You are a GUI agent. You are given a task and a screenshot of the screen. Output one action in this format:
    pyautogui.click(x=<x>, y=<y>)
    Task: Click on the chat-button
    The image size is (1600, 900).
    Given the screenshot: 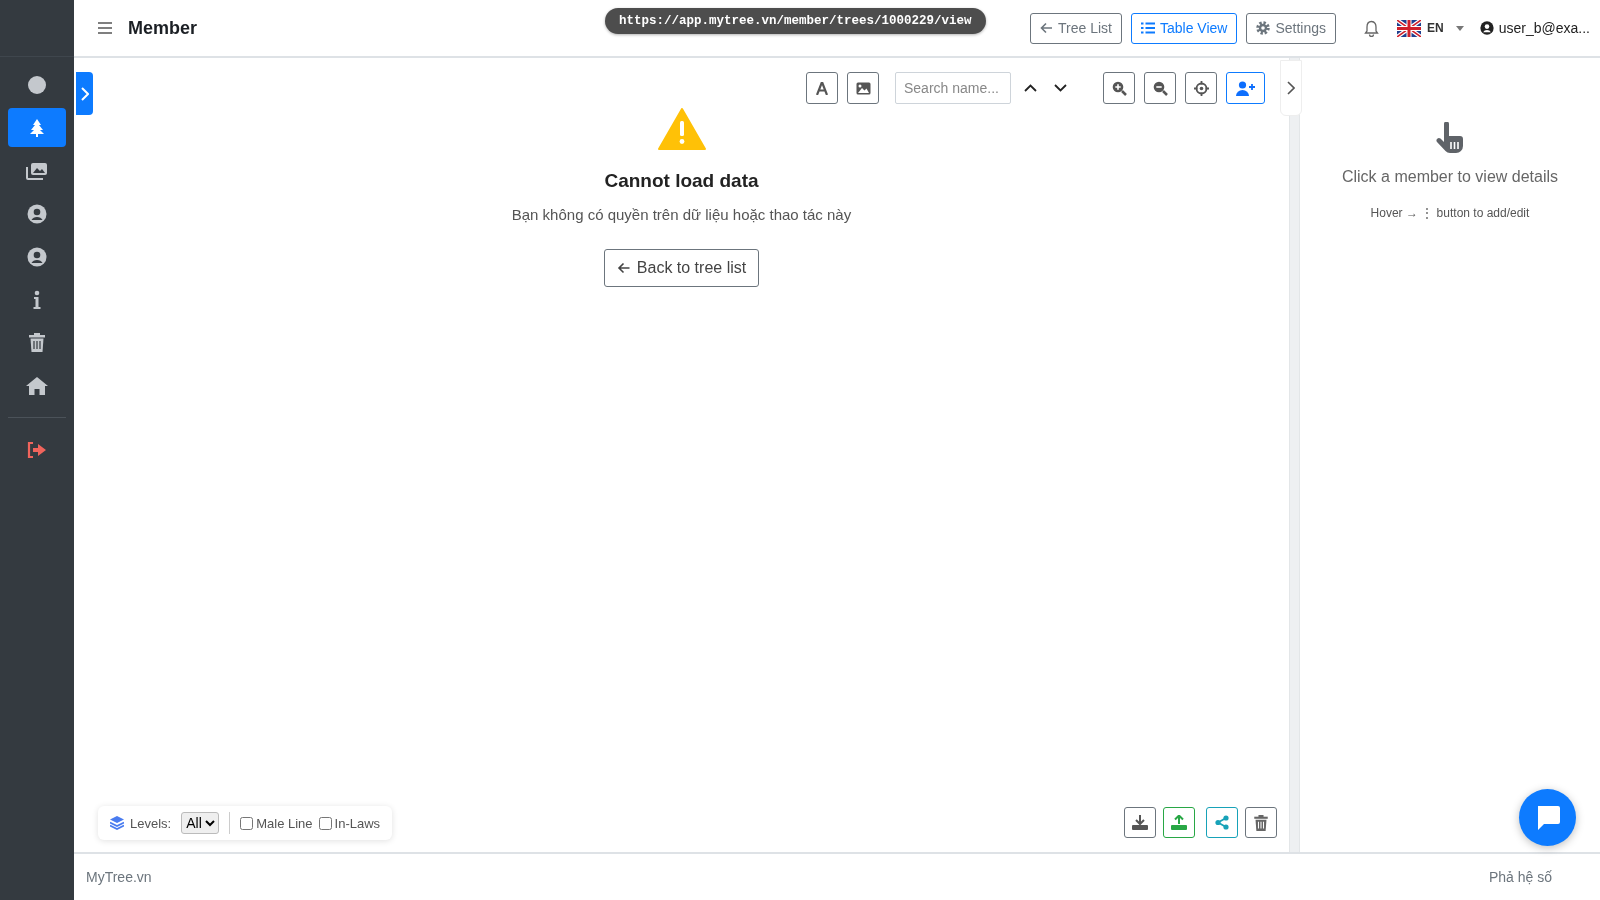 What is the action you would take?
    pyautogui.click(x=1547, y=817)
    